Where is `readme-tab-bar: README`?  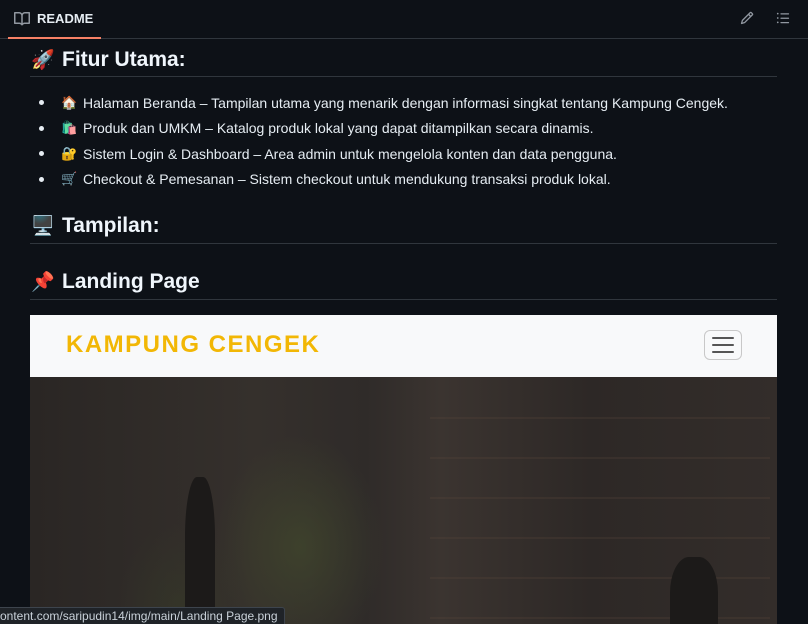
readme-tab-bar: README is located at coordinates (404, 19).